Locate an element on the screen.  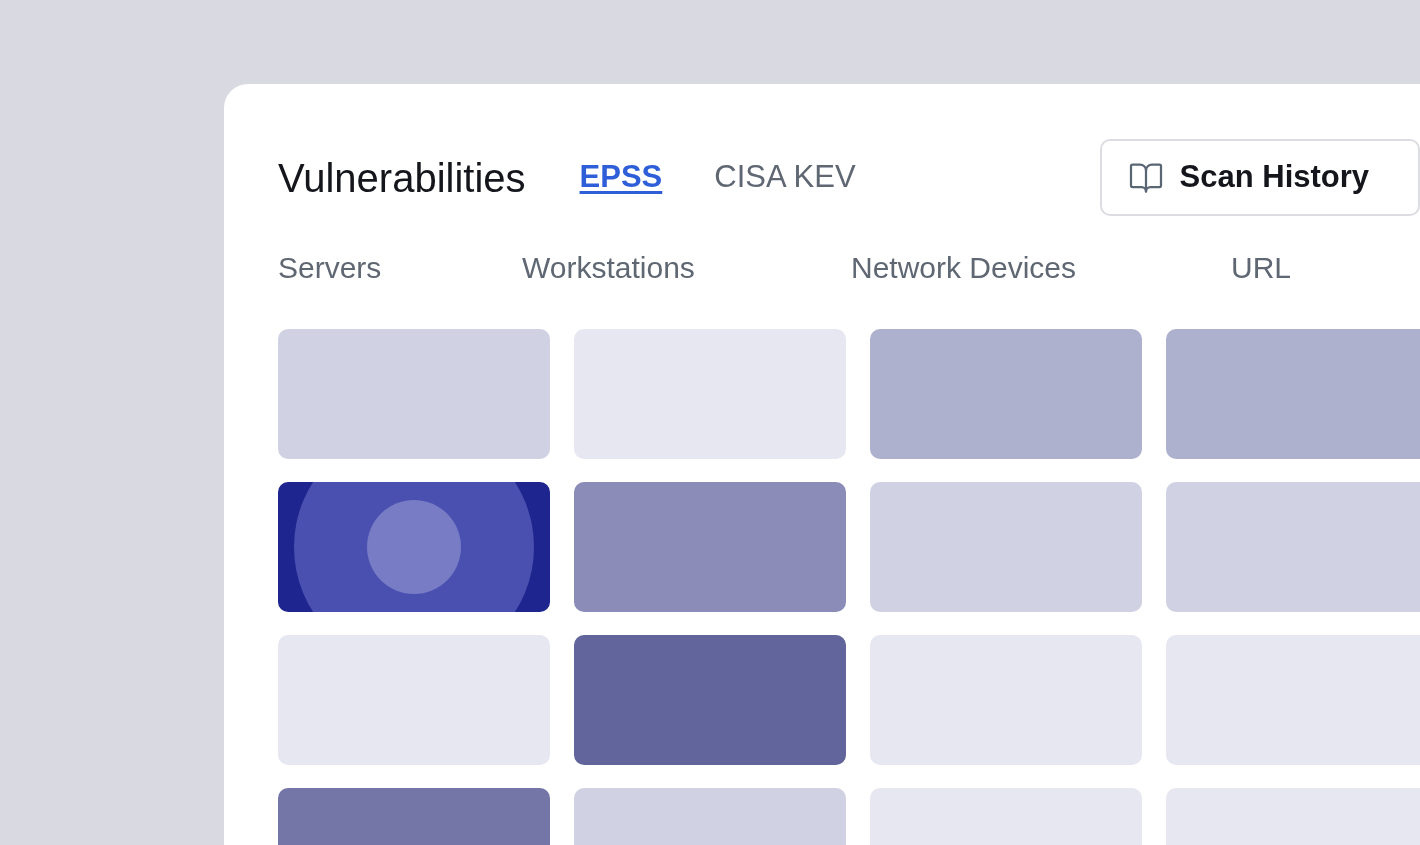
tab: CISA KEV is located at coordinates (785, 177).